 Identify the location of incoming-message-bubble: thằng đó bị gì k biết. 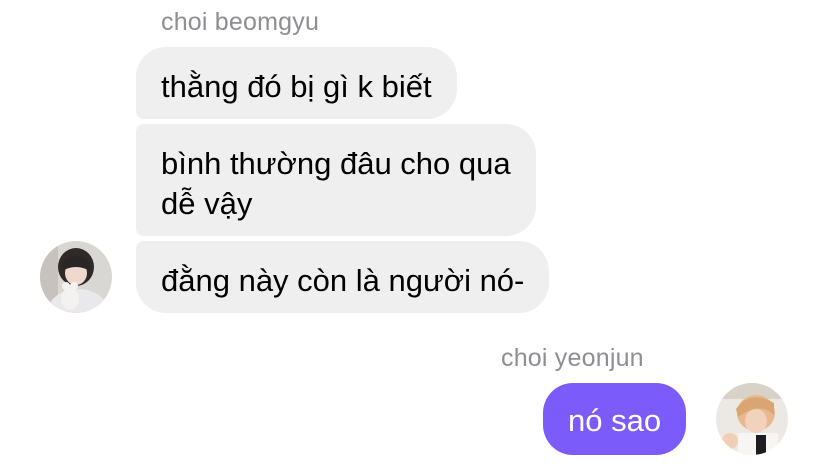
(296, 83).